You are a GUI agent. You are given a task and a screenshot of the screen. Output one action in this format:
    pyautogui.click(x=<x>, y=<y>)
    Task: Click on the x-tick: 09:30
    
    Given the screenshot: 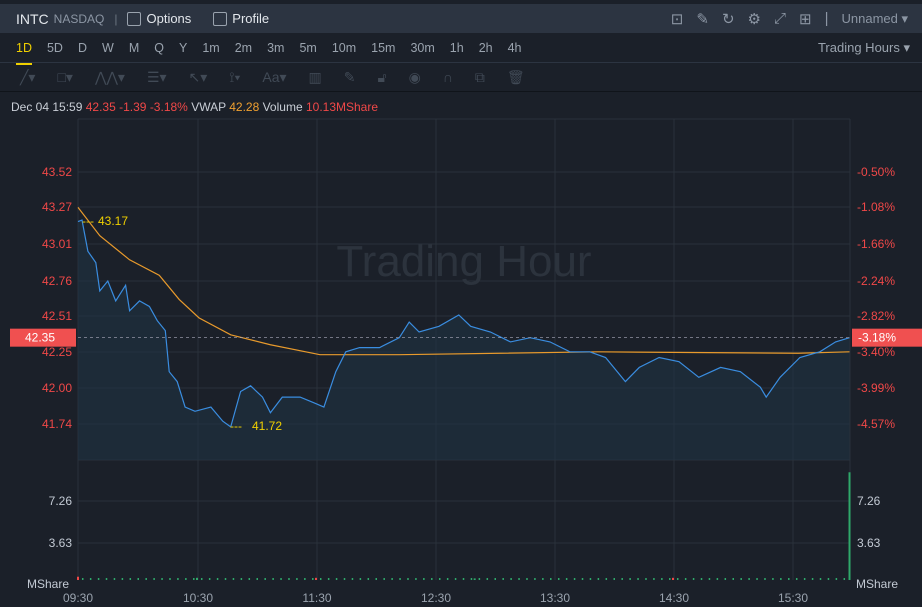 What is the action you would take?
    pyautogui.click(x=78, y=598)
    